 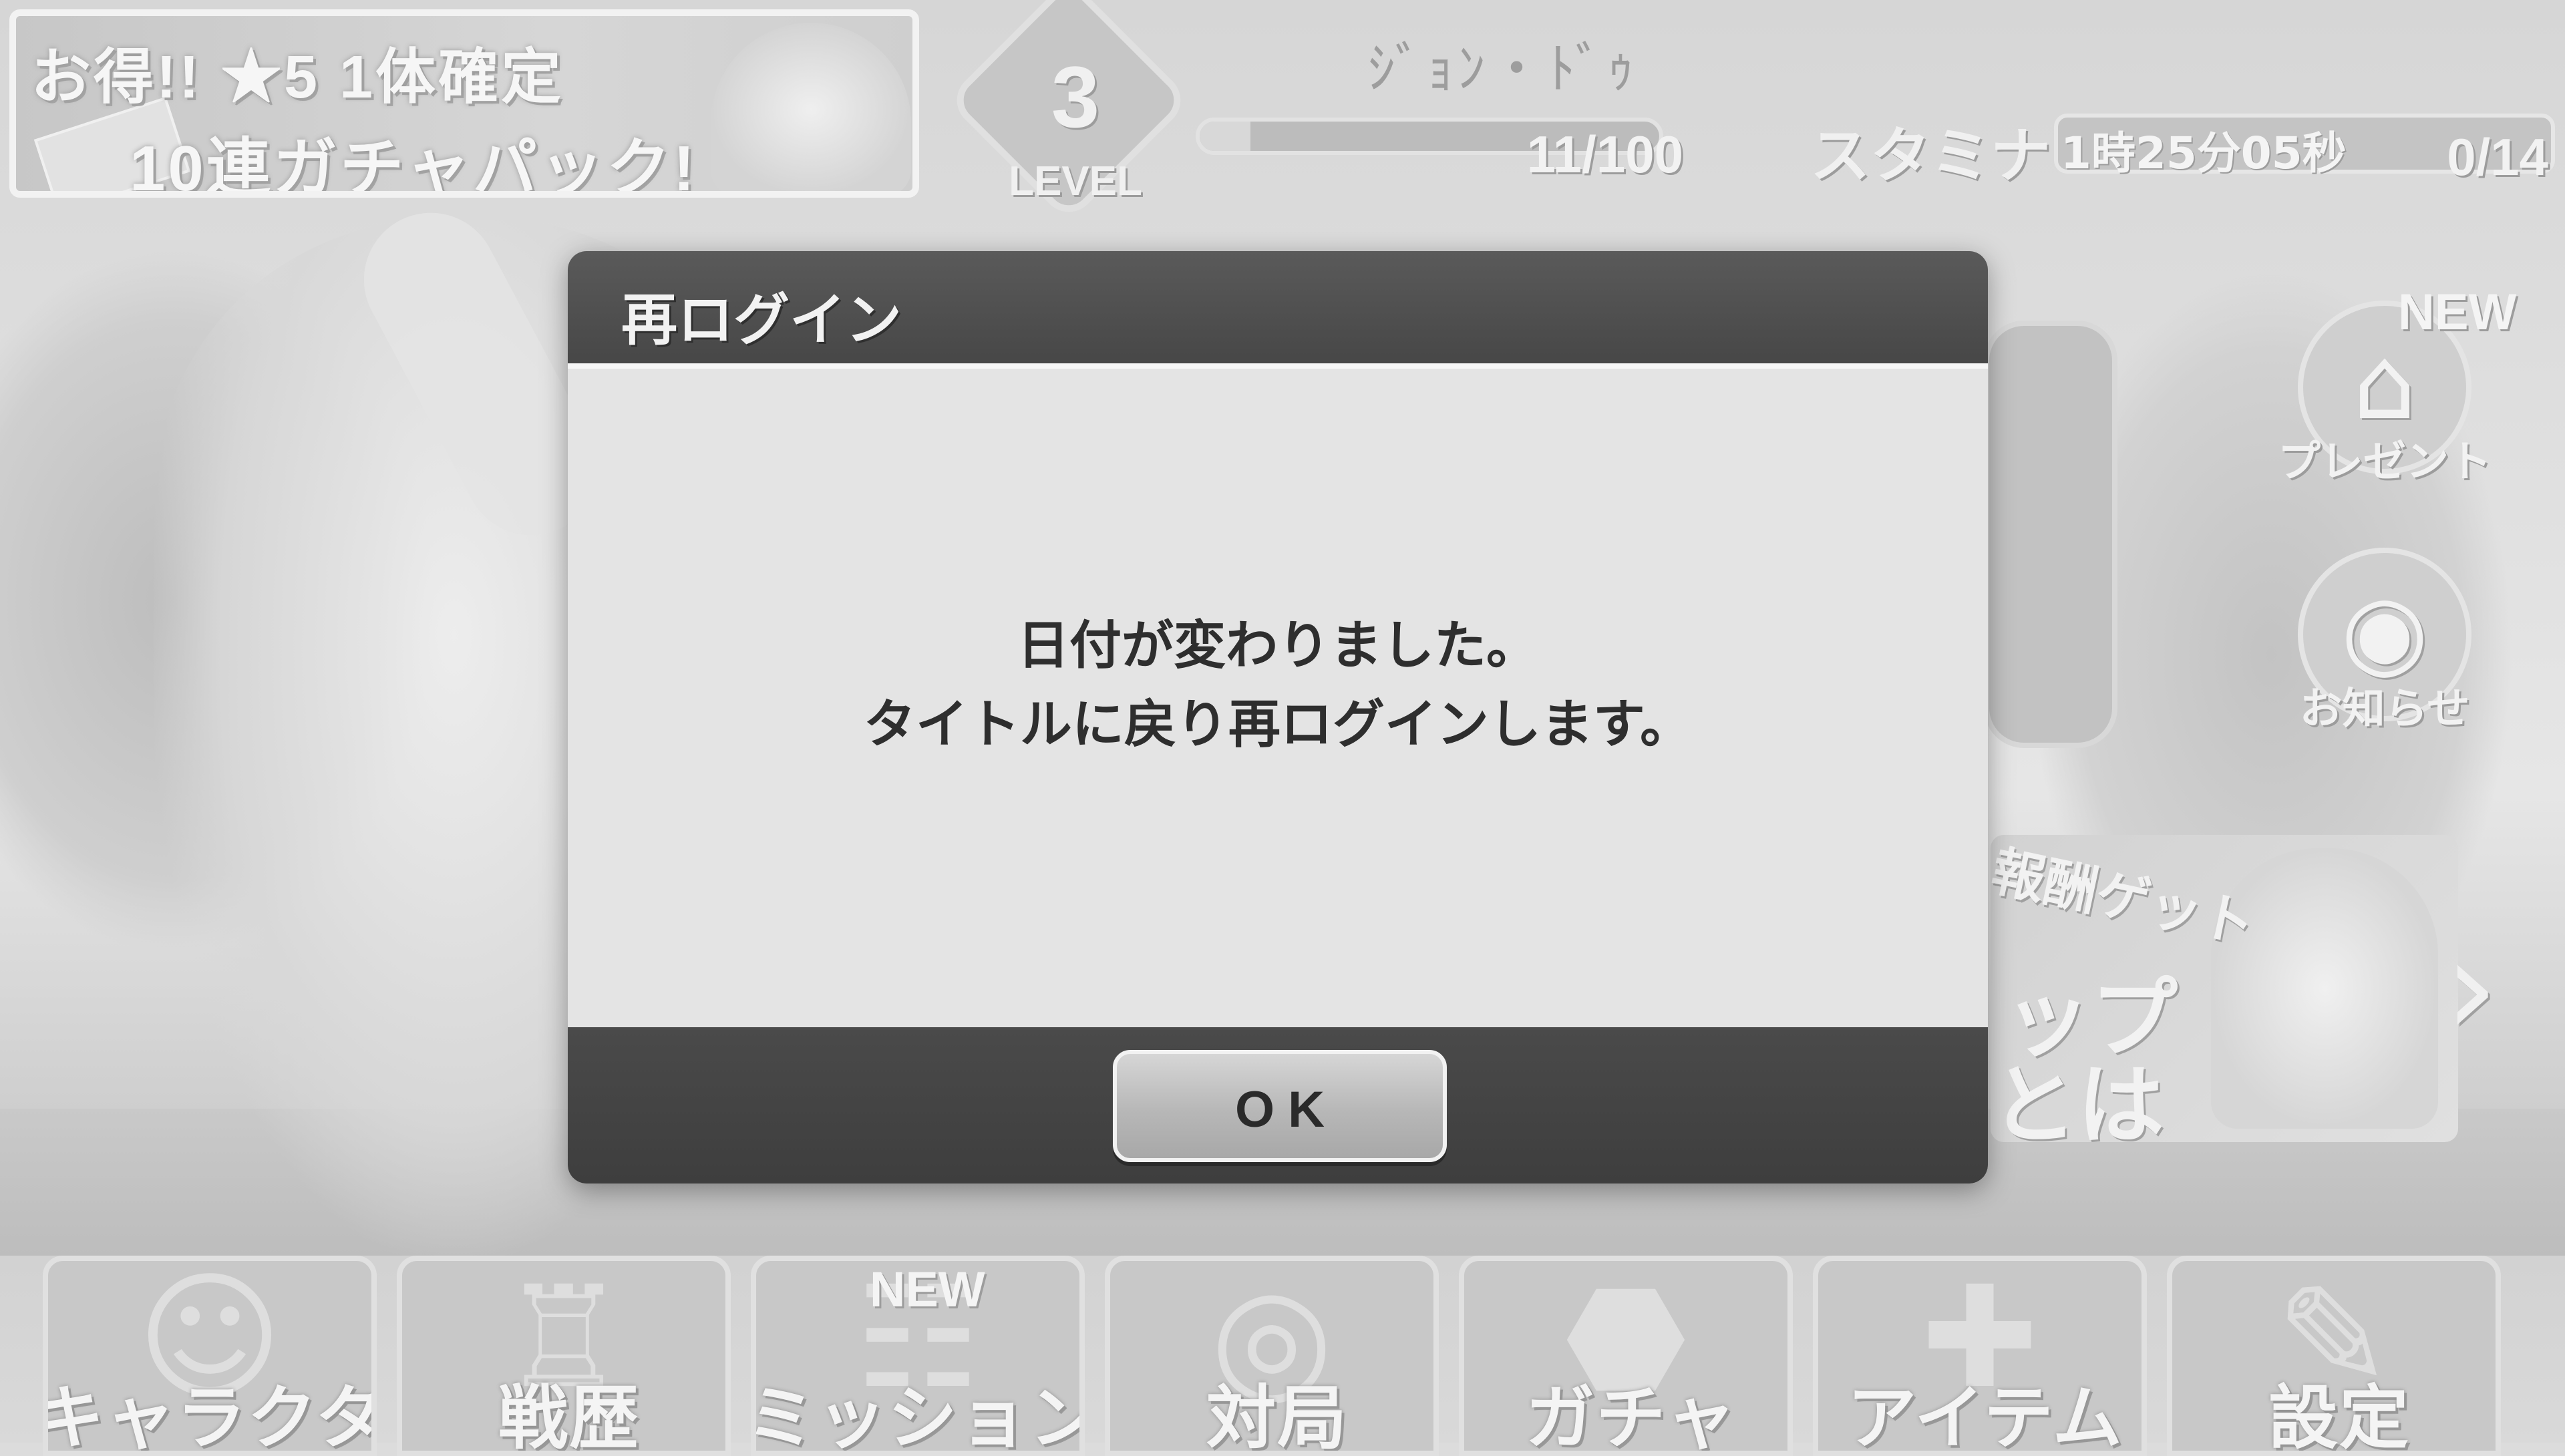 I want to click on level-label: LEVEL, so click(x=1075, y=181).